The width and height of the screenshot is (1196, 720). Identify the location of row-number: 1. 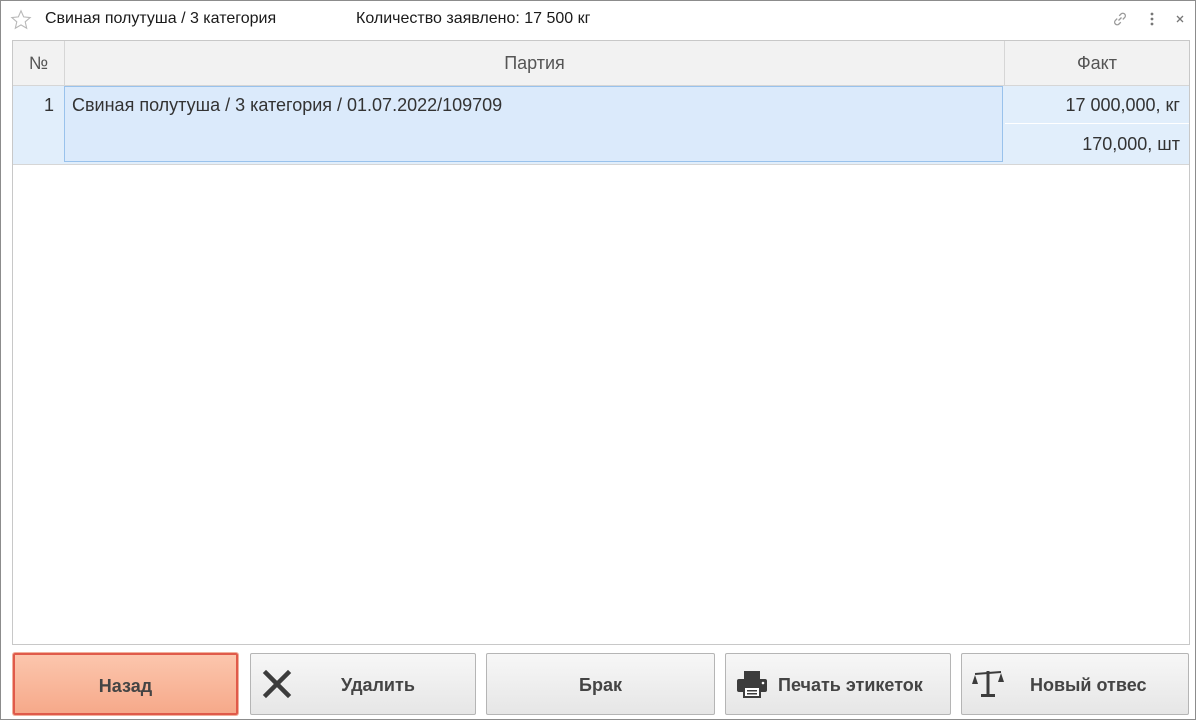
(48, 105).